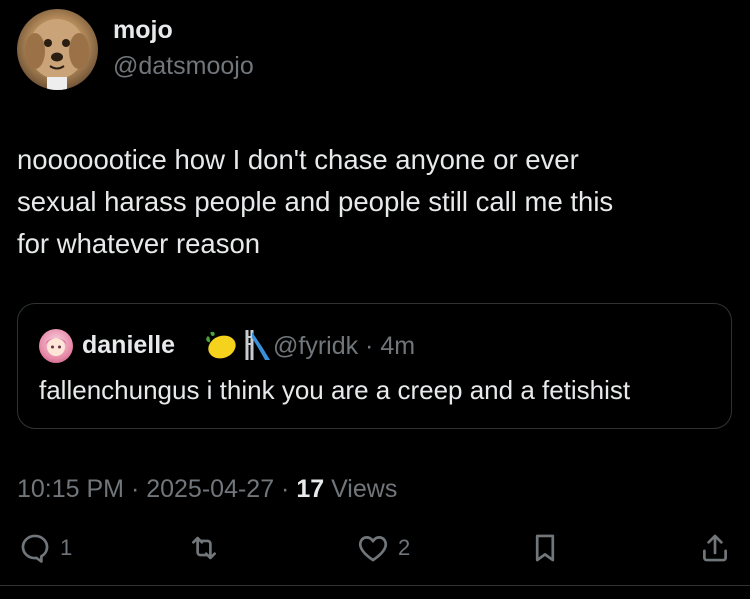  I want to click on reply-button: 1, so click(45, 548).